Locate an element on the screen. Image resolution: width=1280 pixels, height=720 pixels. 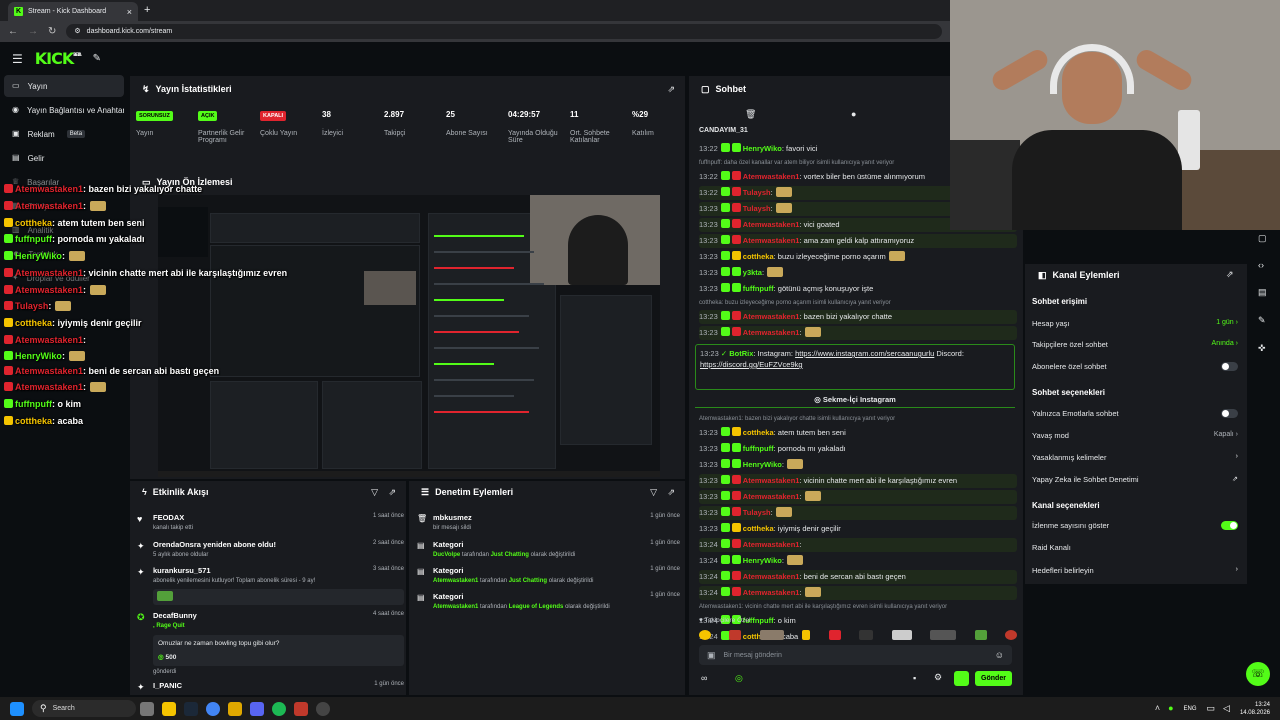
puzzle-rail-icon: ✜ is located at coordinates (1262, 348).